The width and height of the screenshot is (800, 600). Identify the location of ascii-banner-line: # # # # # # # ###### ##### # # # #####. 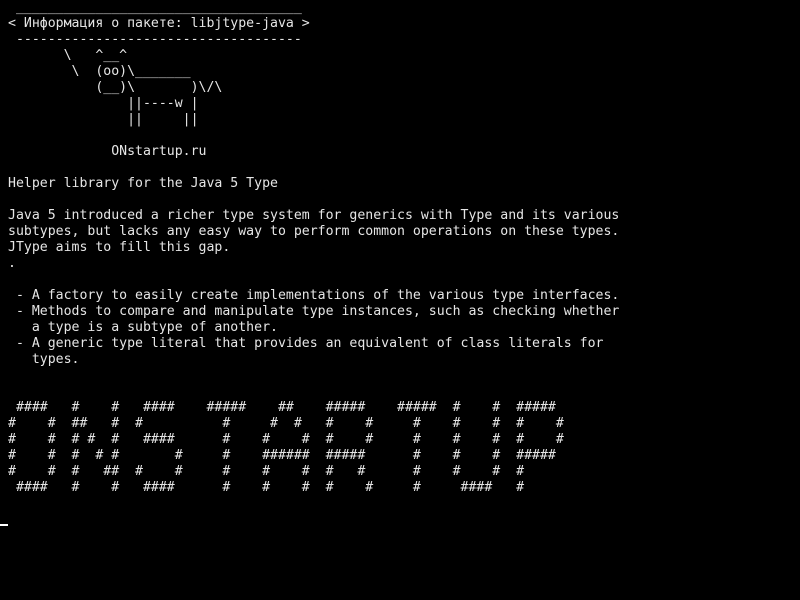
(282, 455).